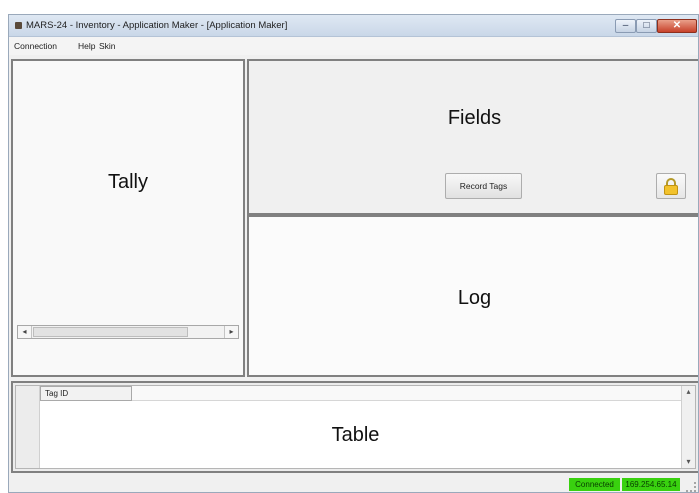  What do you see at coordinates (594, 484) in the screenshot?
I see `connection-status: Connected` at bounding box center [594, 484].